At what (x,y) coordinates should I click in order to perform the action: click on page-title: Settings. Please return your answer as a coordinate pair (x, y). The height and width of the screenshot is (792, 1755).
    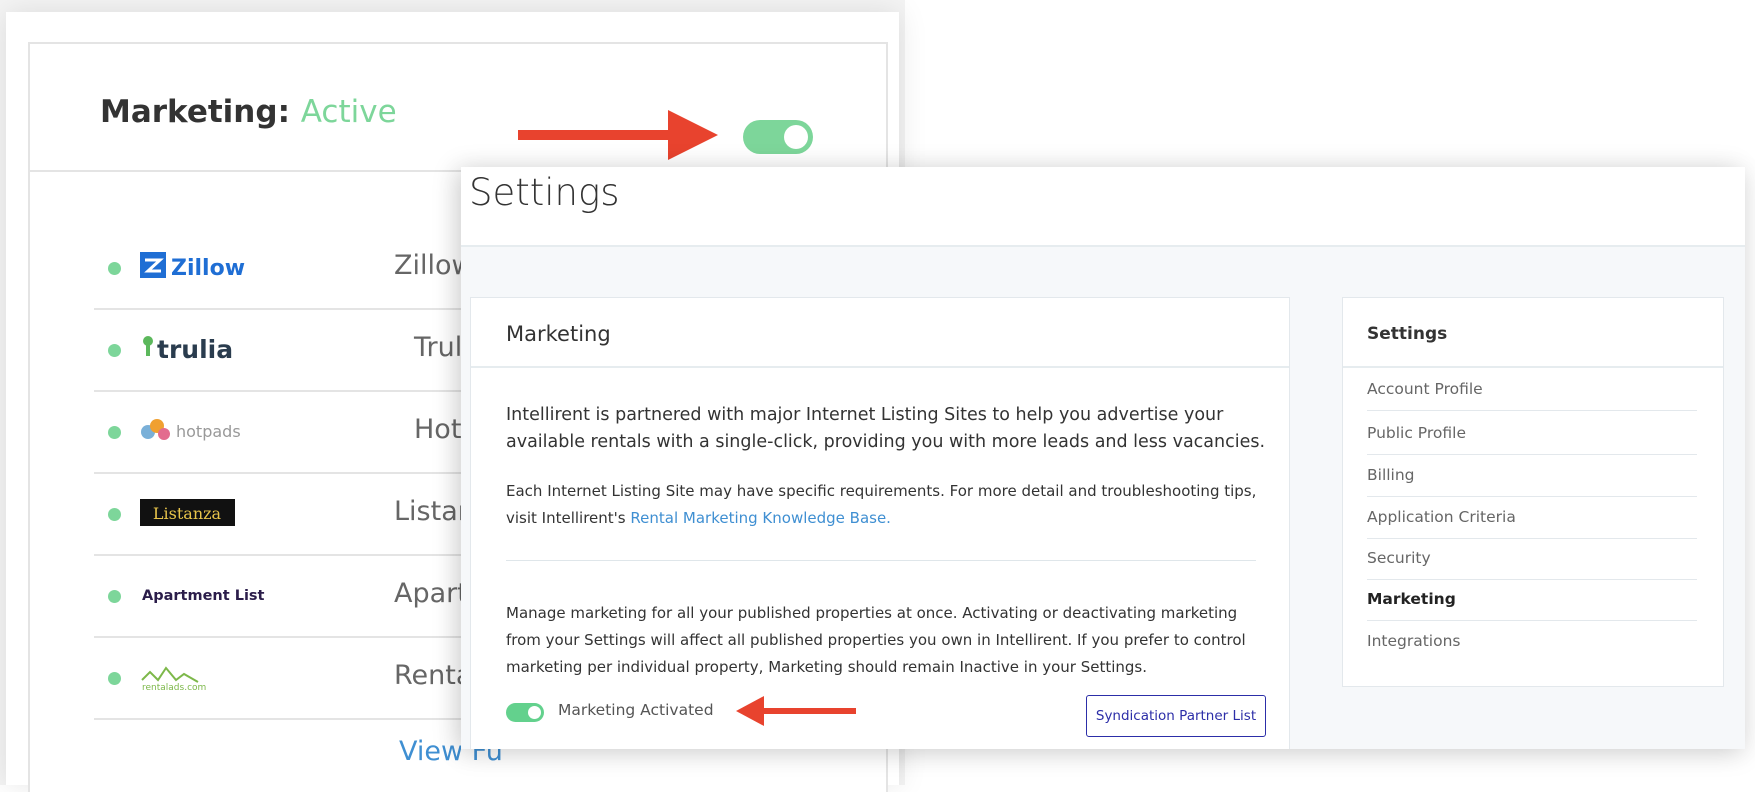
    Looking at the image, I should click on (544, 192).